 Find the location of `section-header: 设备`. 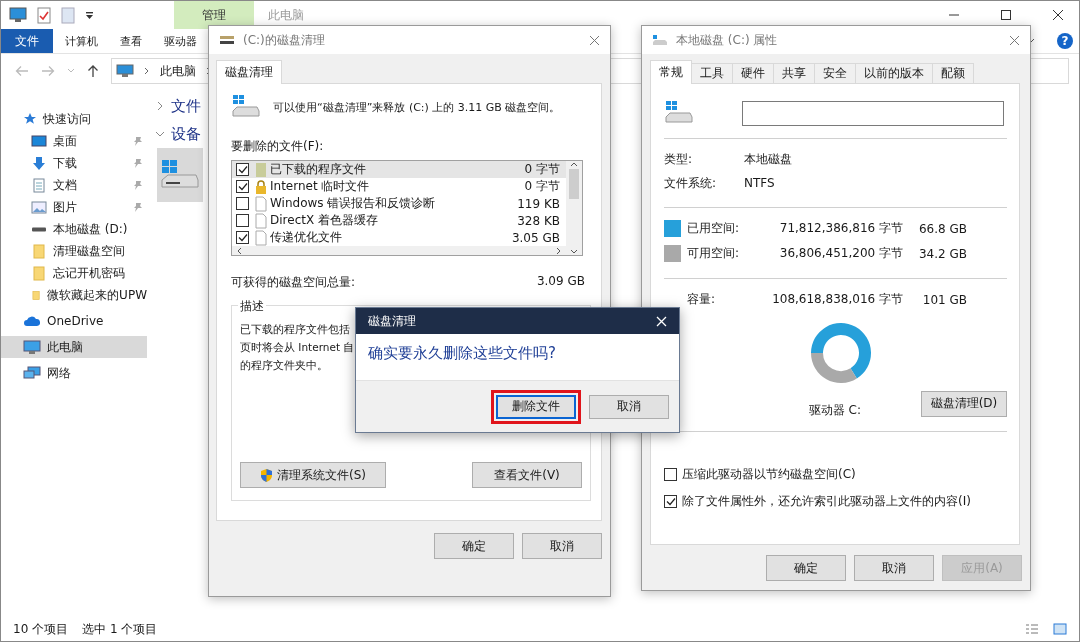

section-header: 设备 is located at coordinates (186, 134).